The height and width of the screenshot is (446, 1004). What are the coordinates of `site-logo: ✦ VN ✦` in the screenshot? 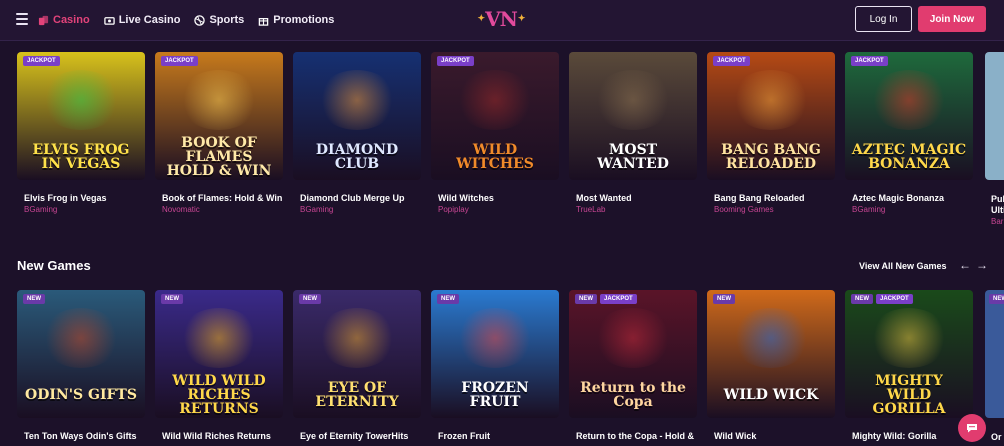 It's located at (502, 19).